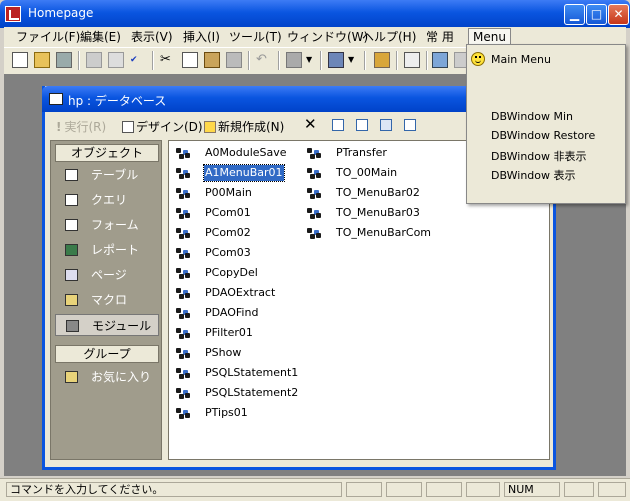  What do you see at coordinates (255, 37) in the screenshot?
I see `menu-tools: ツール(T)` at bounding box center [255, 37].